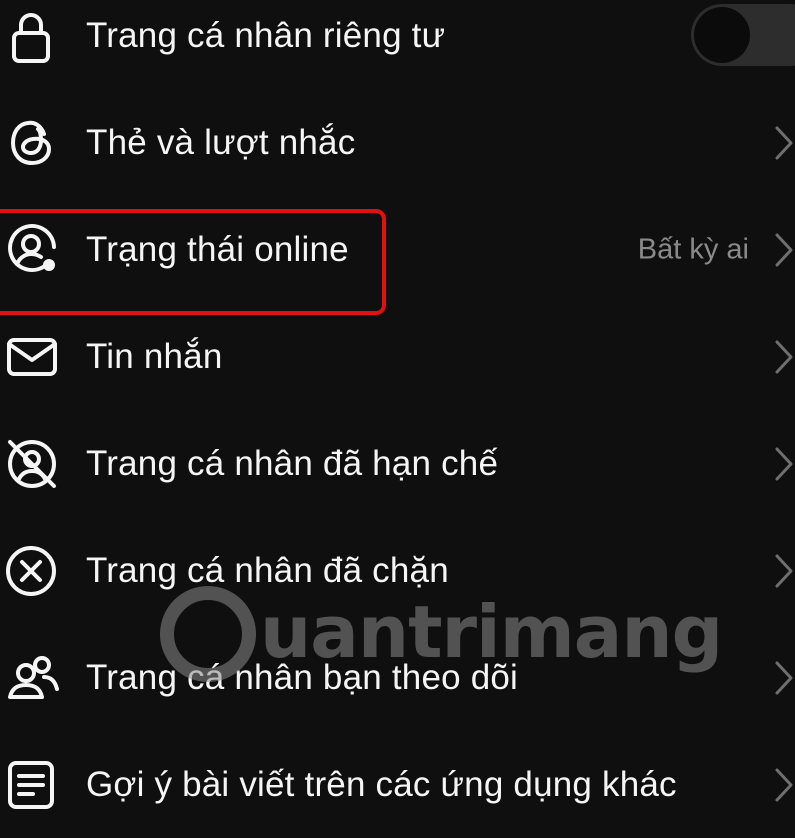 The width and height of the screenshot is (795, 838). What do you see at coordinates (154, 356) in the screenshot?
I see `settings-row-label: Tin nhắn` at bounding box center [154, 356].